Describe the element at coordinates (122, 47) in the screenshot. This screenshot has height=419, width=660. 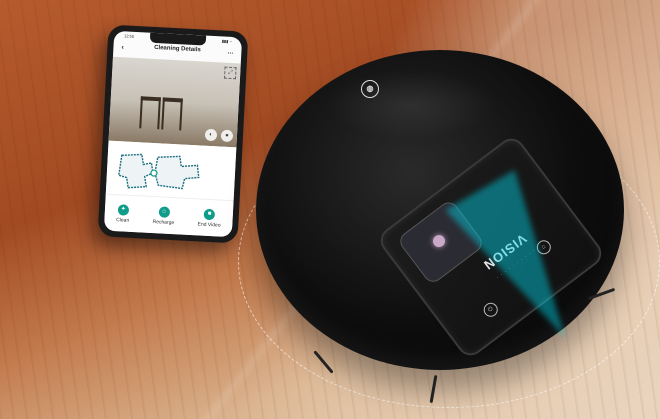
I see `back-arrow-icon: ‹` at that location.